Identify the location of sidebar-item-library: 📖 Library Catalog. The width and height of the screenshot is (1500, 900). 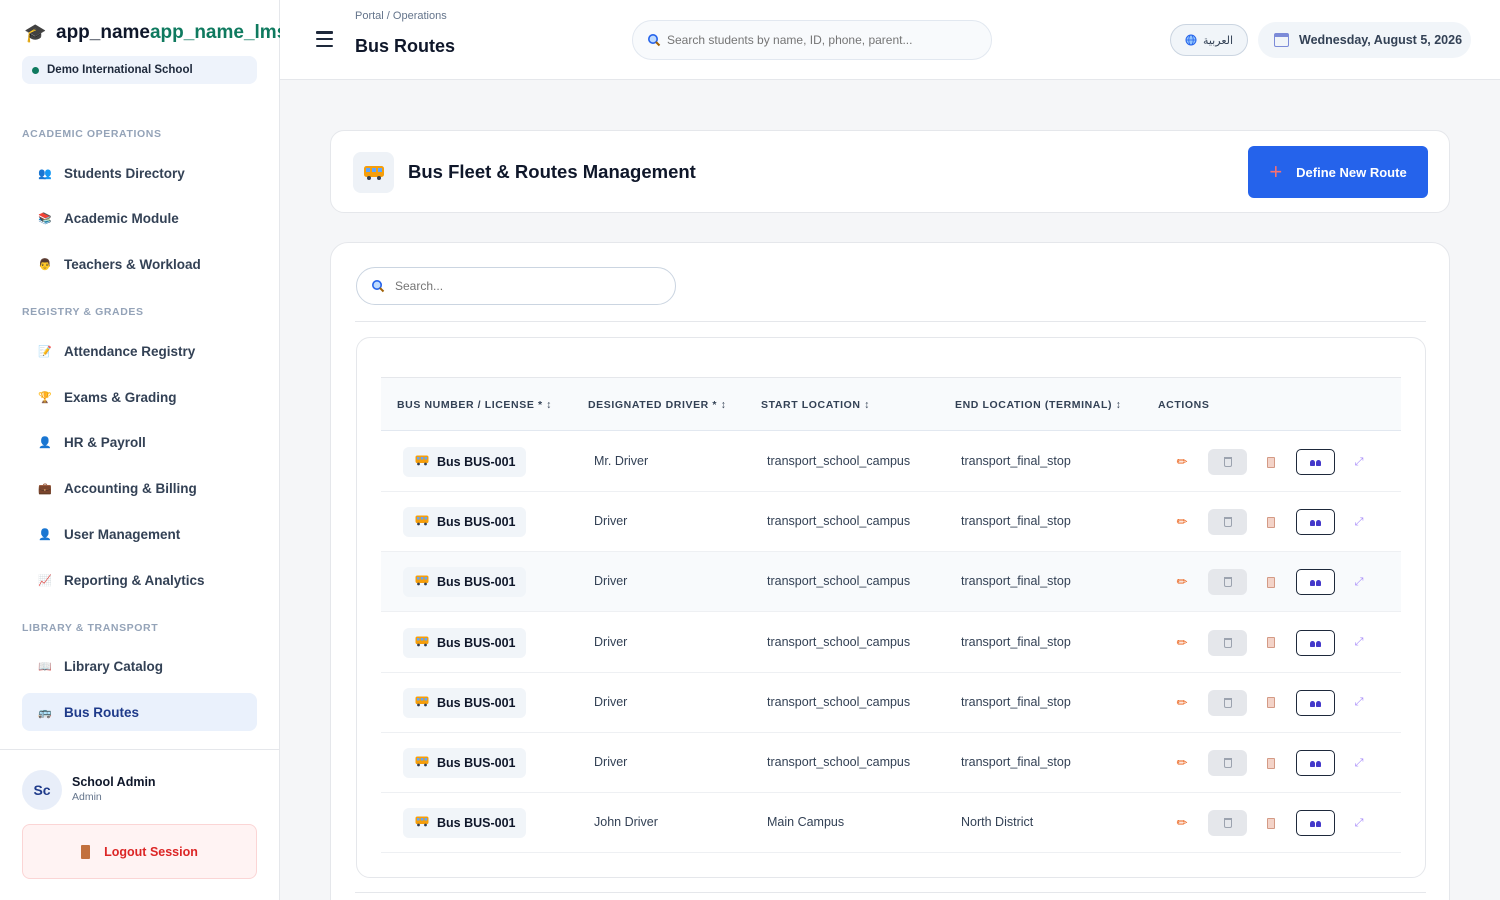
(139, 666).